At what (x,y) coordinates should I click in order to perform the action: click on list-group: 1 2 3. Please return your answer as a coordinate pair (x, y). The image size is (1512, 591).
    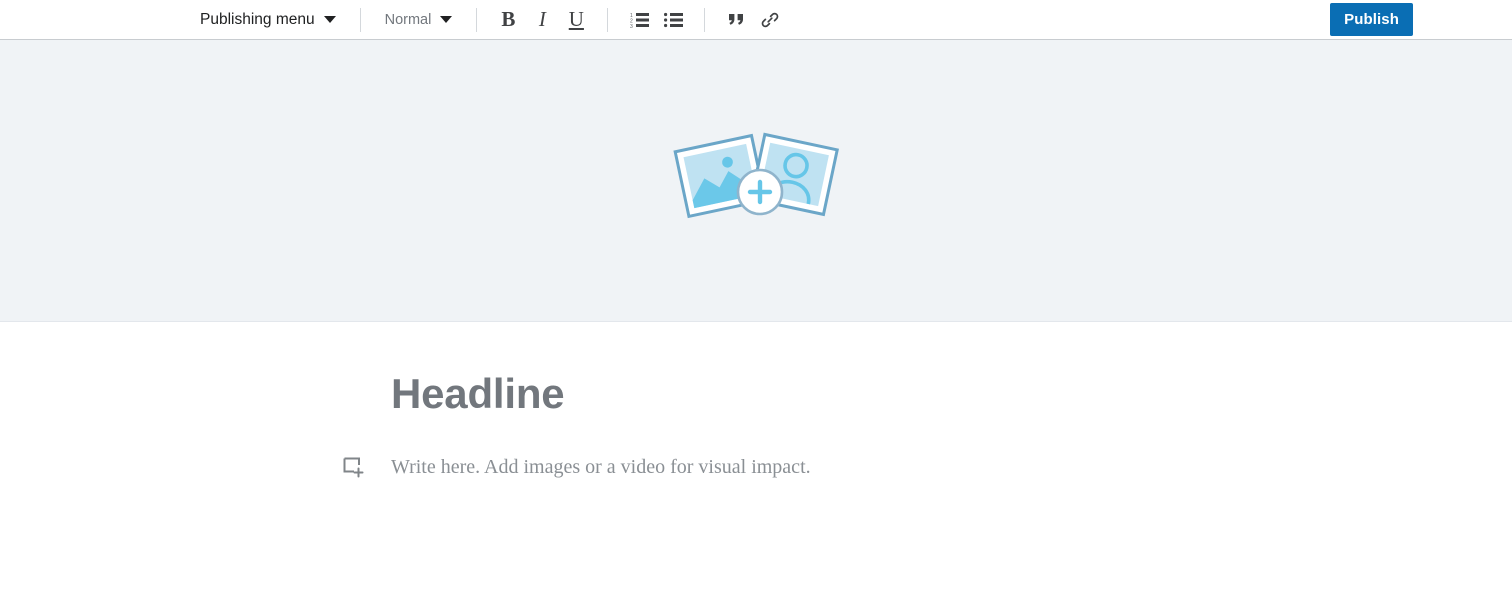
    Looking at the image, I should click on (656, 20).